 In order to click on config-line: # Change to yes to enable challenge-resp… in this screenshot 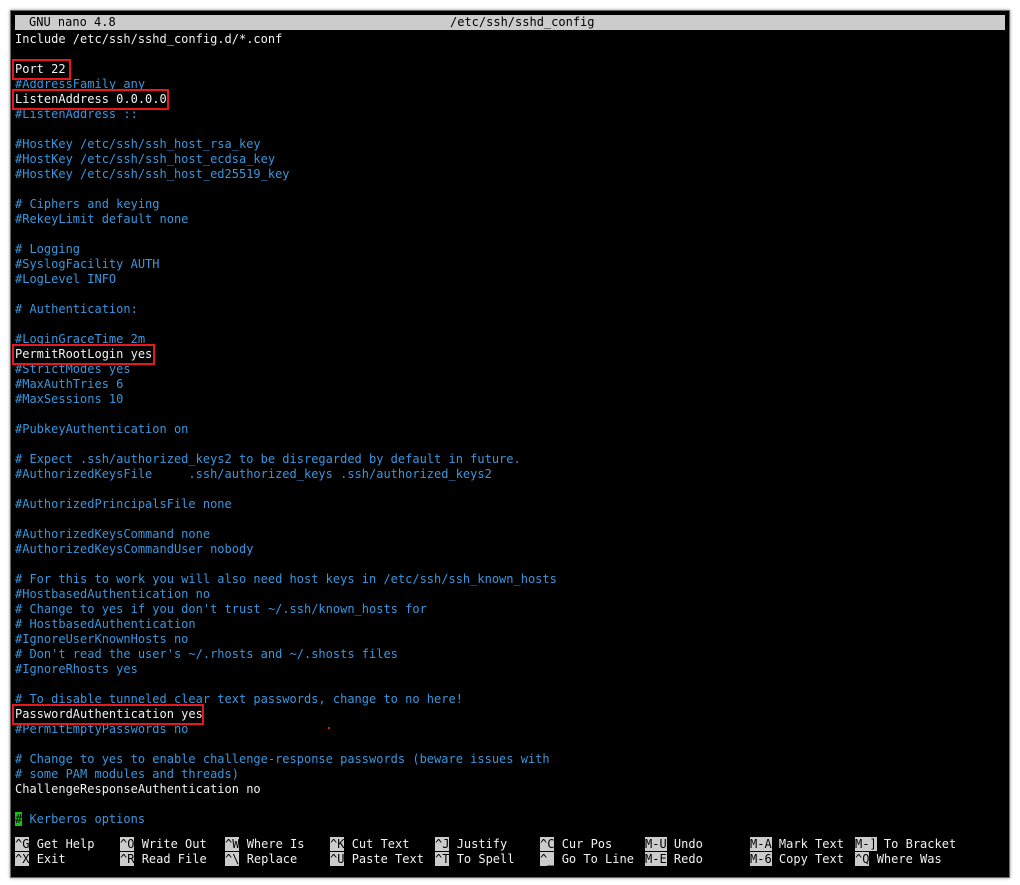, I will do `click(282, 759)`.